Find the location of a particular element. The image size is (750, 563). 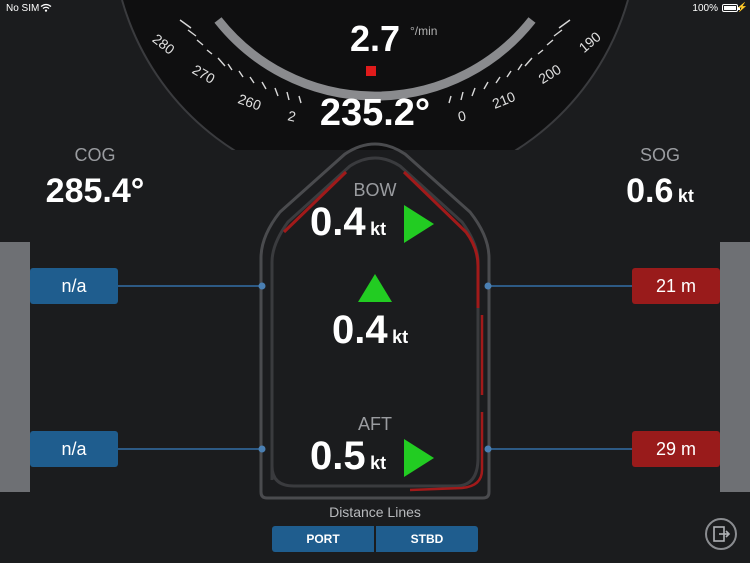

center-unit: kt is located at coordinates (400, 337).